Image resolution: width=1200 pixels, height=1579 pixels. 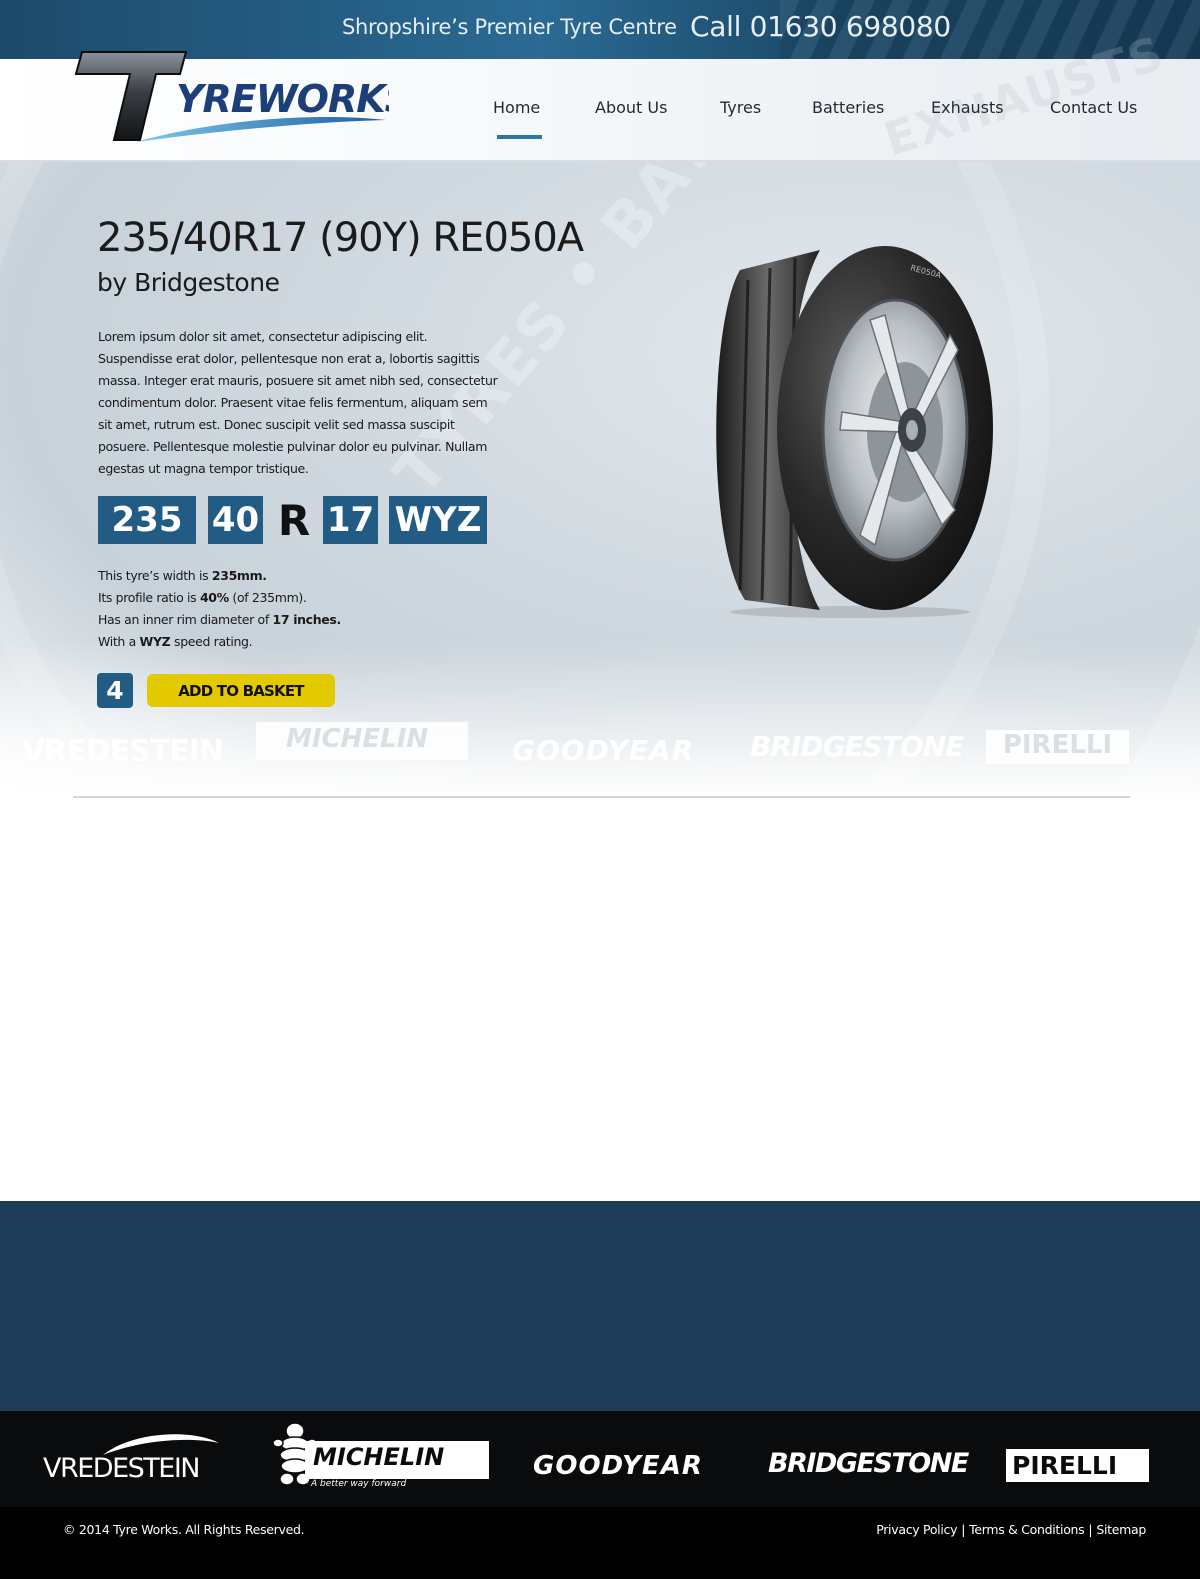 What do you see at coordinates (854, 432) in the screenshot?
I see `tyre-image: RE050A` at bounding box center [854, 432].